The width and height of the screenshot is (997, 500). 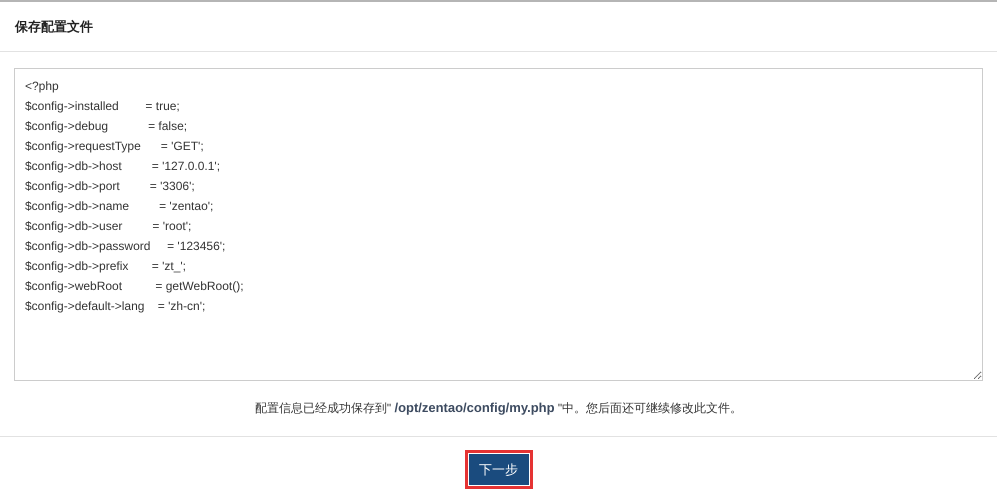 What do you see at coordinates (54, 27) in the screenshot?
I see `panel-title: 保存配置文件` at bounding box center [54, 27].